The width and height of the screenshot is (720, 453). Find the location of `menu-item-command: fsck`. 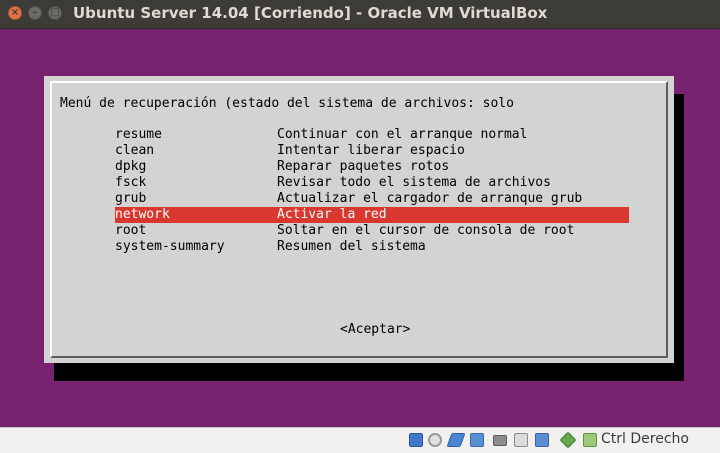

menu-item-command: fsck is located at coordinates (131, 182).